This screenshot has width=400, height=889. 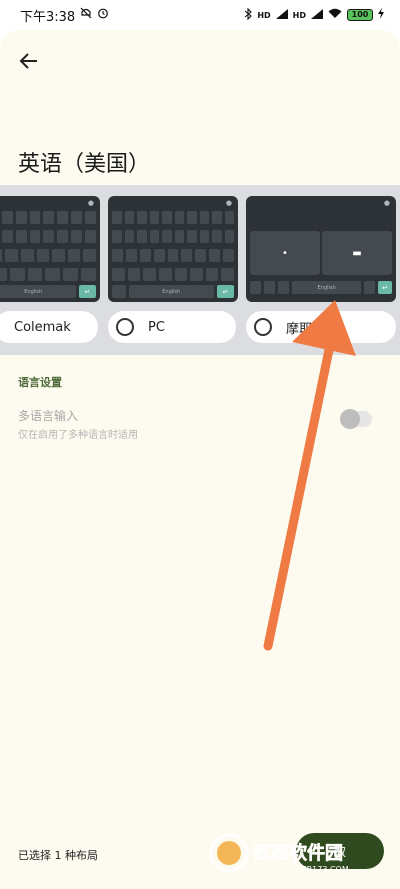 I want to click on footer-bar: 已选择 1 种布局 取 西西软件园 CR173.COM, so click(x=200, y=857).